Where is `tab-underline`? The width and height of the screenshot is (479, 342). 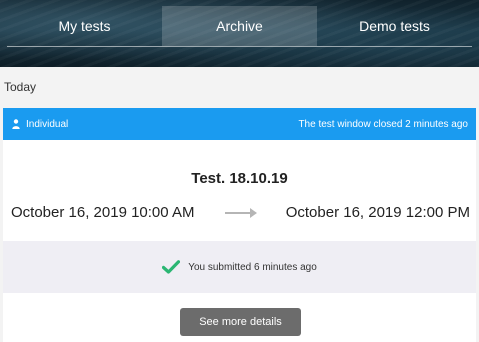
tab-underline is located at coordinates (239, 46).